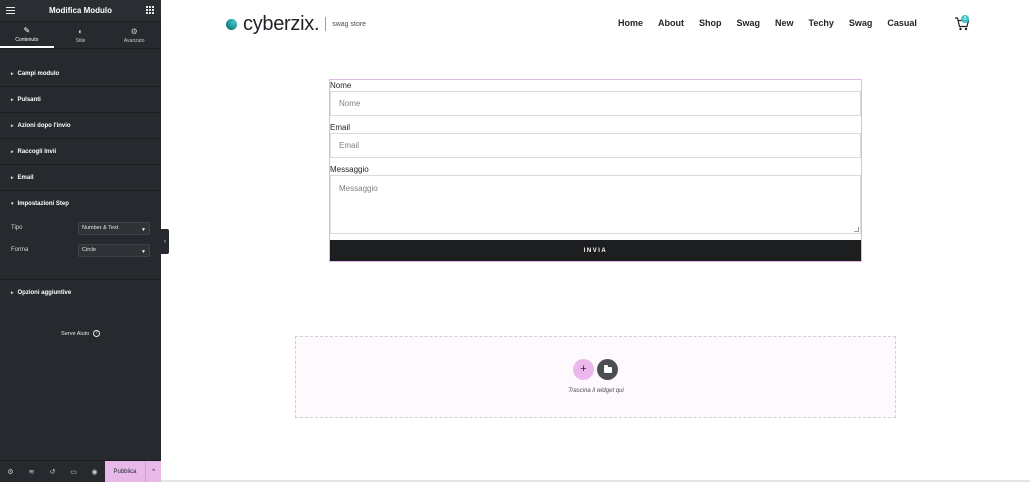 The width and height of the screenshot is (1030, 482). What do you see at coordinates (20, 250) in the screenshot?
I see `forma-label: Forma` at bounding box center [20, 250].